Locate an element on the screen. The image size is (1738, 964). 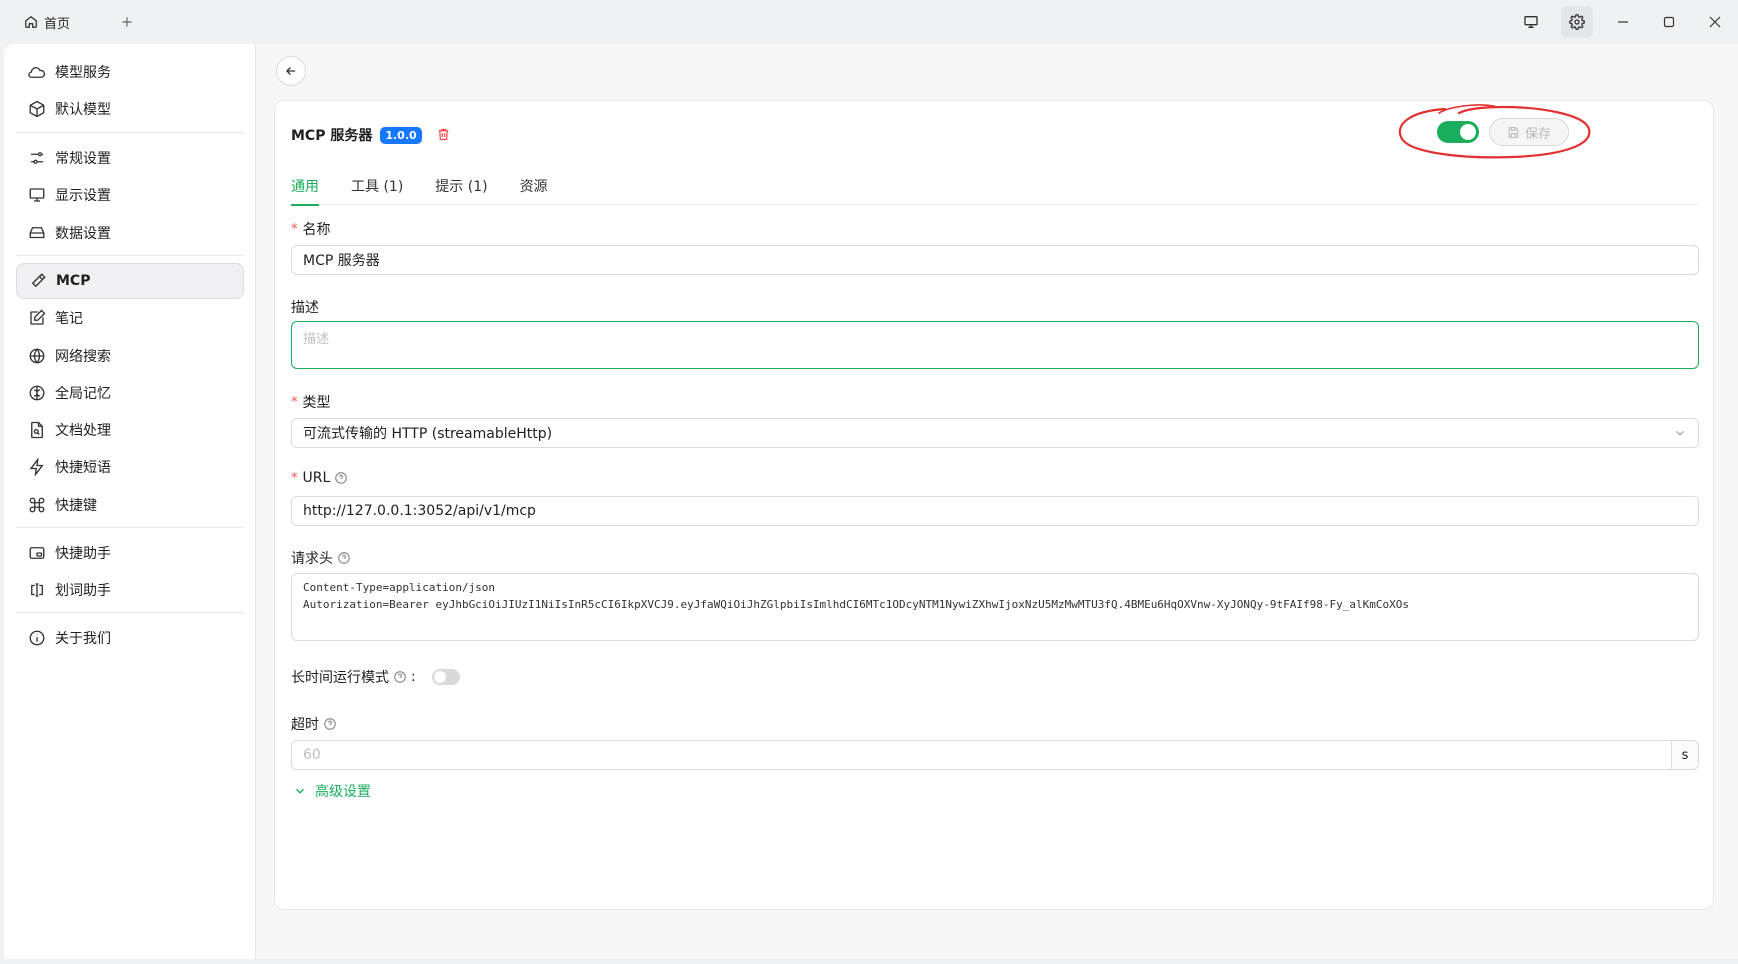
url-label: * URL is located at coordinates (319, 478).